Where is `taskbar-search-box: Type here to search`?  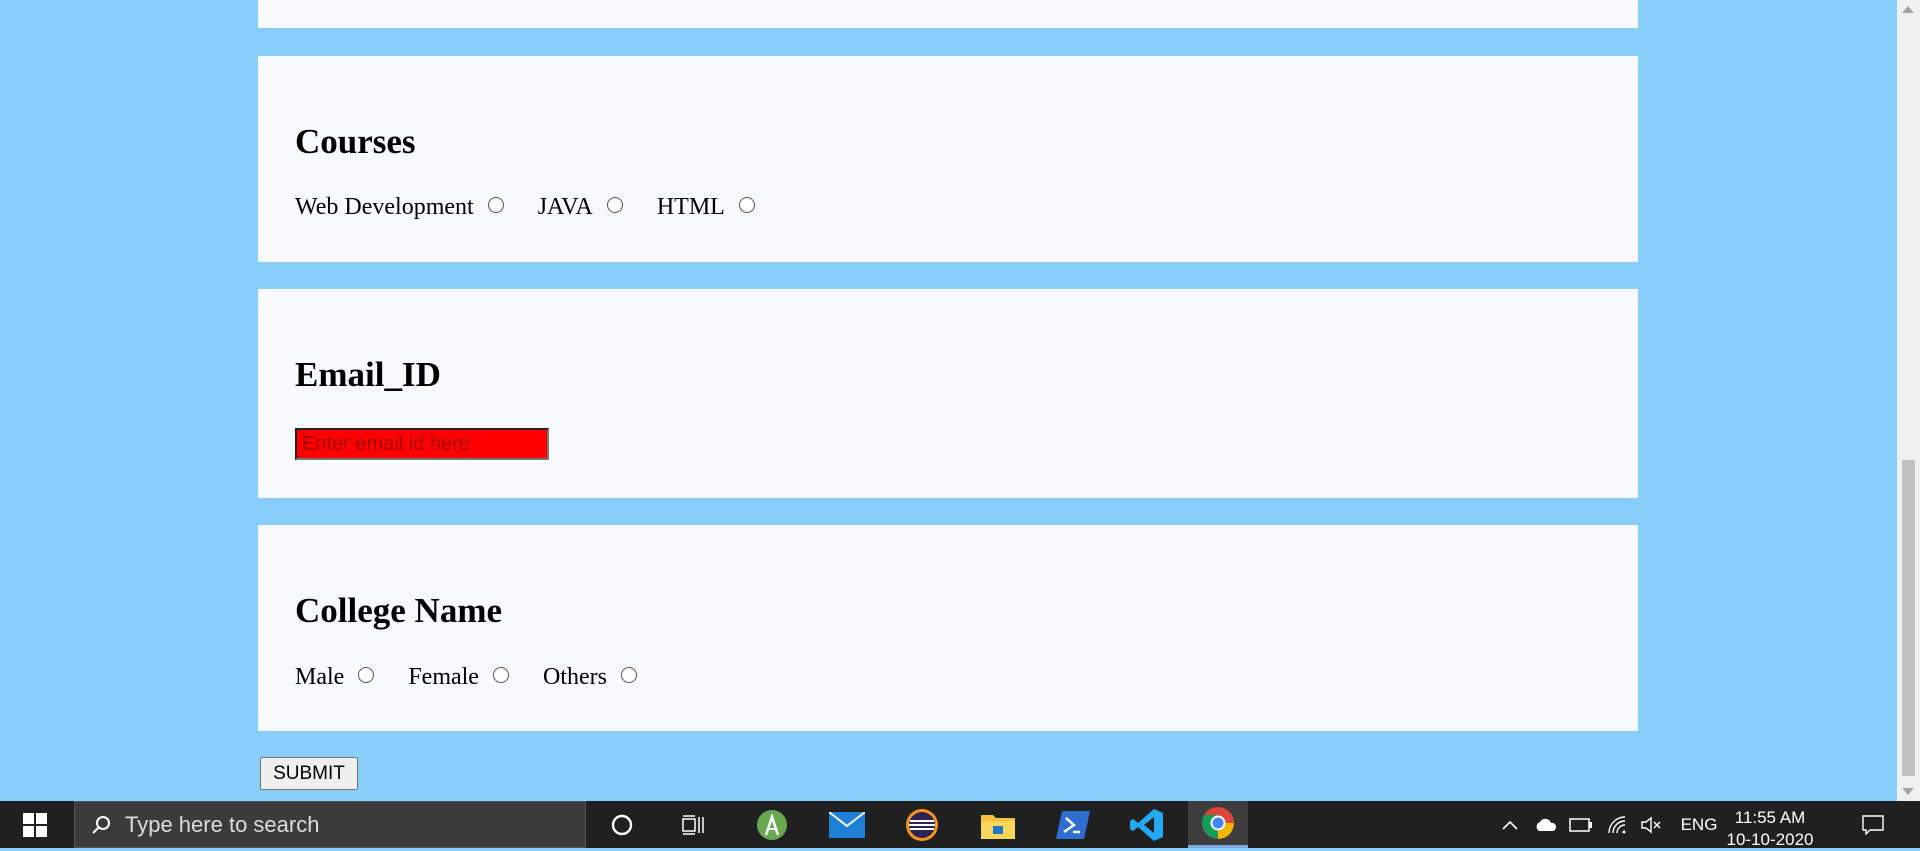
taskbar-search-box: Type here to search is located at coordinates (330, 824).